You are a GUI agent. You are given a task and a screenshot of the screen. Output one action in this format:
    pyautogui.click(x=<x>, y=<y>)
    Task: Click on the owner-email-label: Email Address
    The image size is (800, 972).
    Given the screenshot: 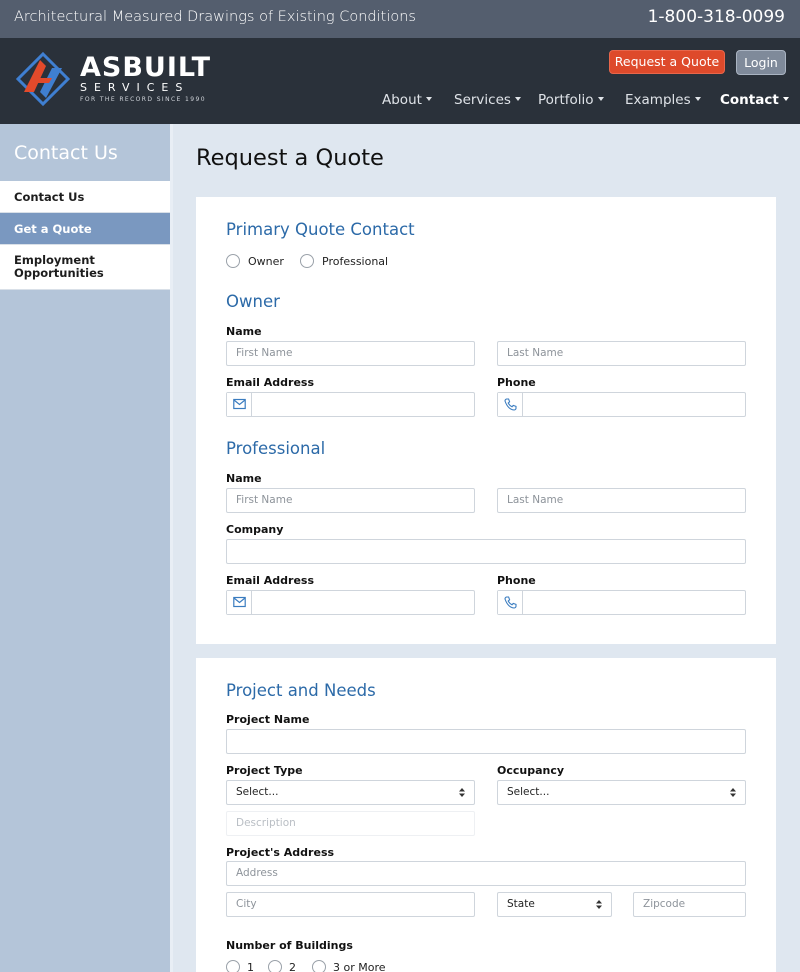 What is the action you would take?
    pyautogui.click(x=270, y=382)
    